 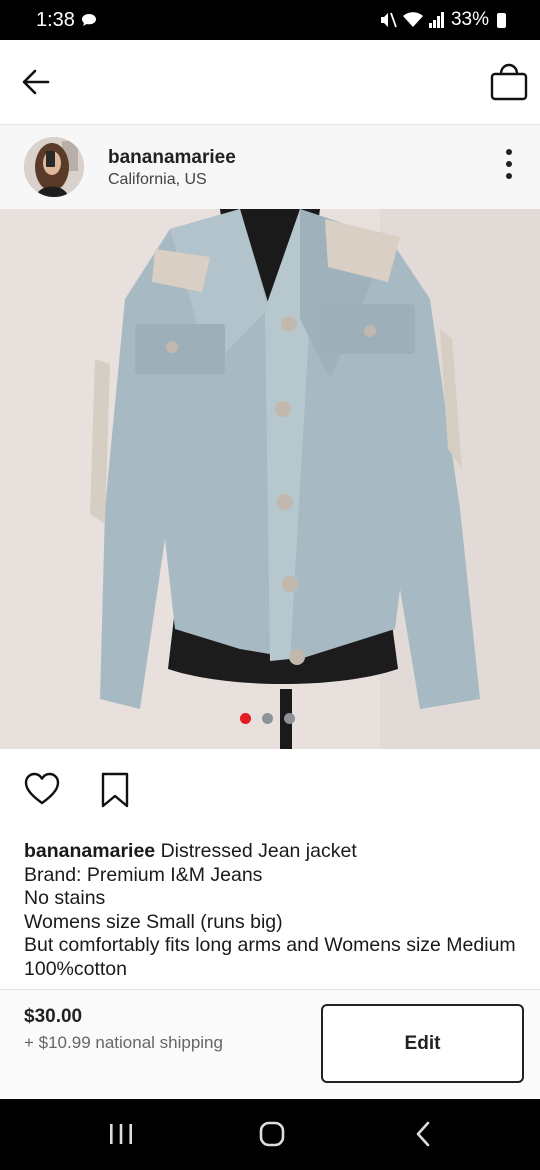 What do you see at coordinates (258, 851) in the screenshot?
I see `description-title: Distressed Jean jacket` at bounding box center [258, 851].